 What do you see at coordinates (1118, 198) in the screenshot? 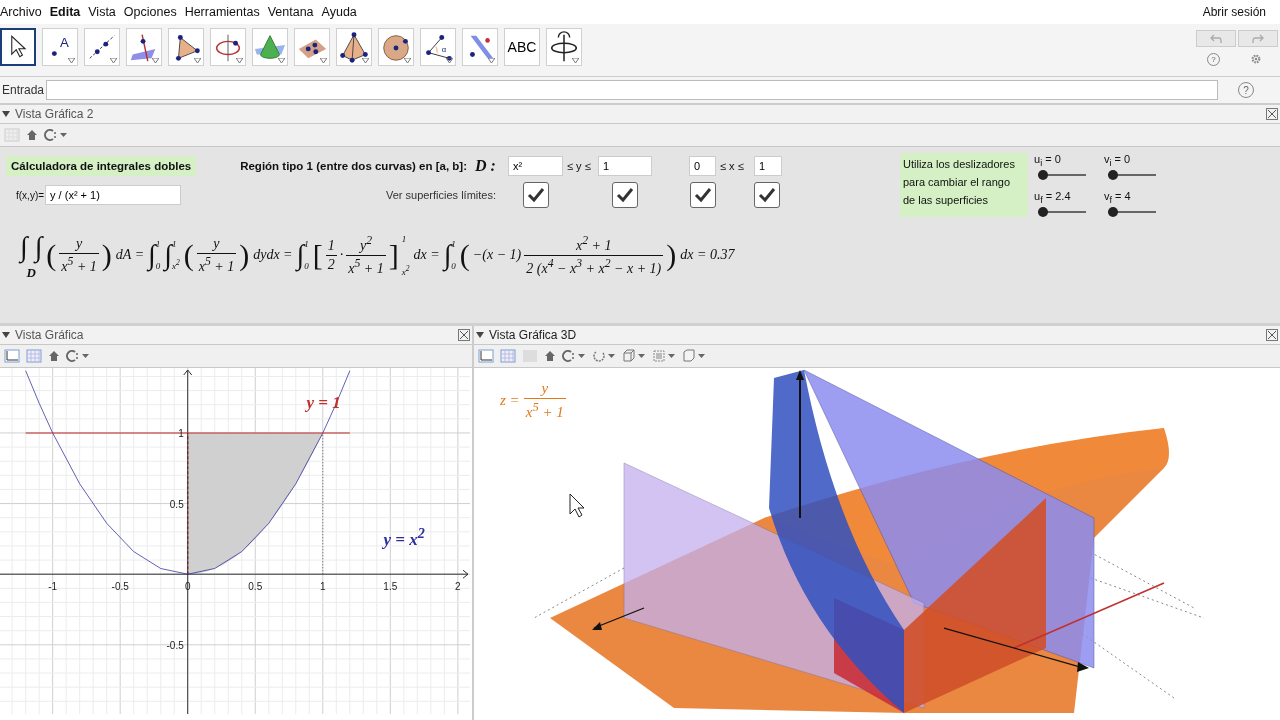
I see `slider-label: v$_{f}$ = 4` at bounding box center [1118, 198].